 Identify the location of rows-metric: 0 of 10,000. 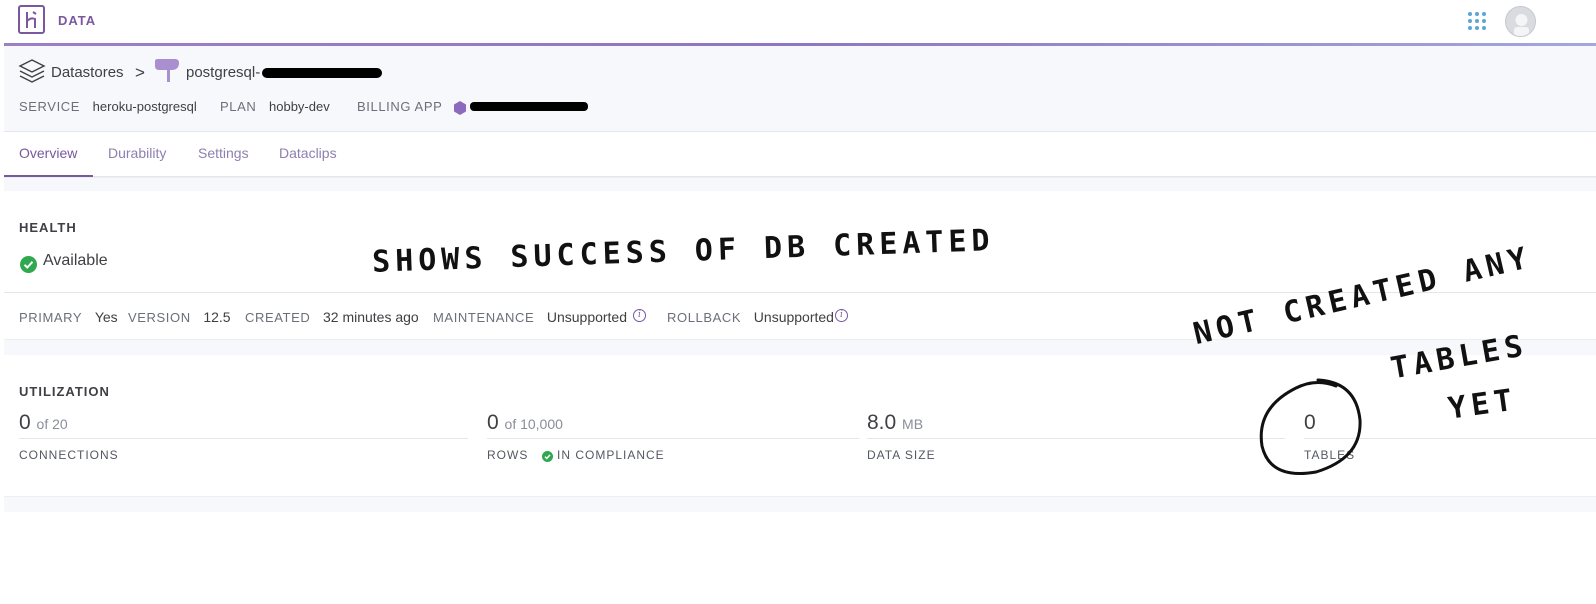
(525, 423).